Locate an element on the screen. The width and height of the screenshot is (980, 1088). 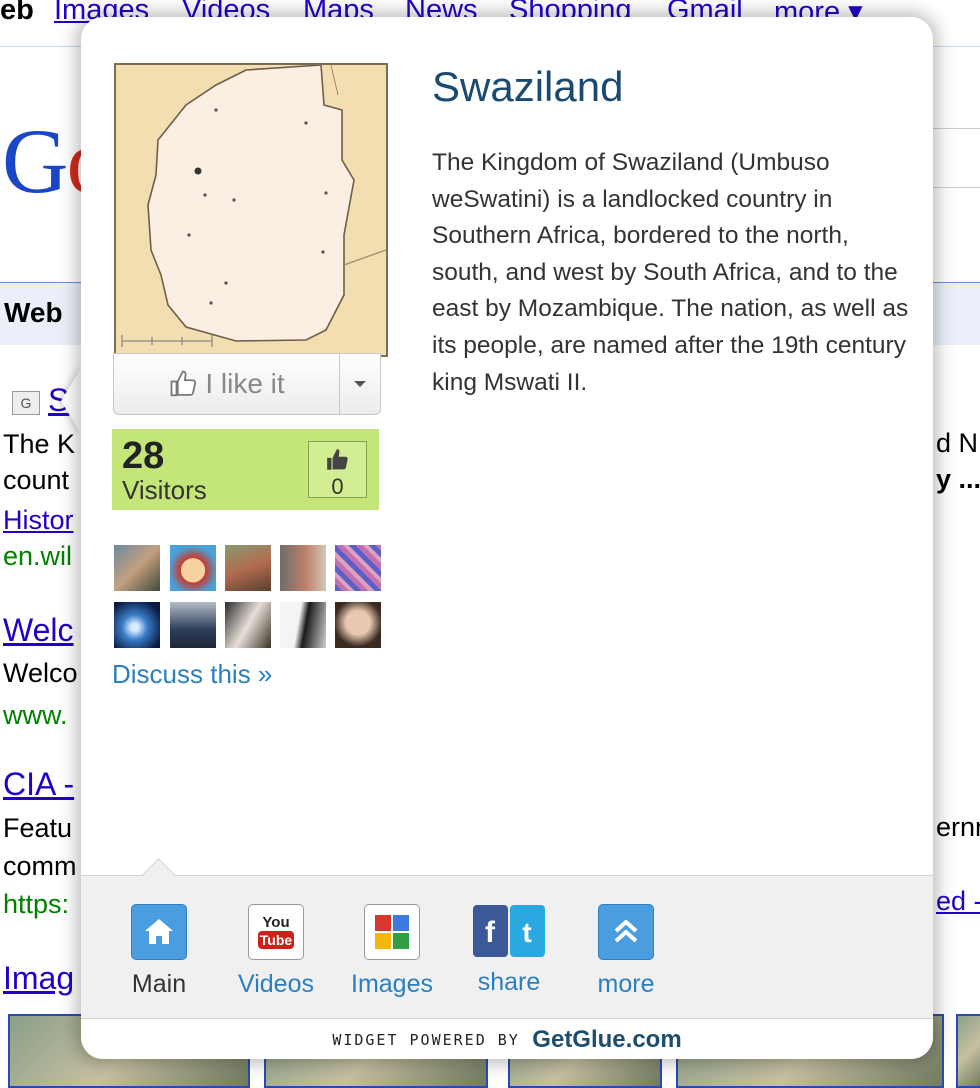
active-tab-notch is located at coordinates (158, 874).